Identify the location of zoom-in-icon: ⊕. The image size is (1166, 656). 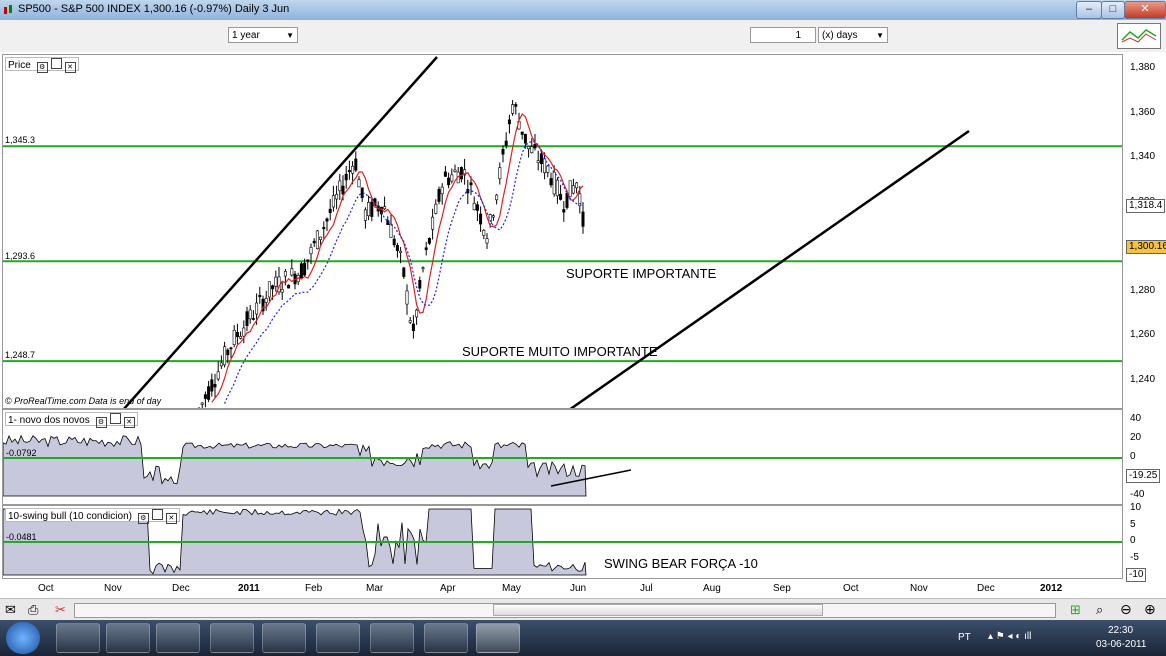
(1150, 609).